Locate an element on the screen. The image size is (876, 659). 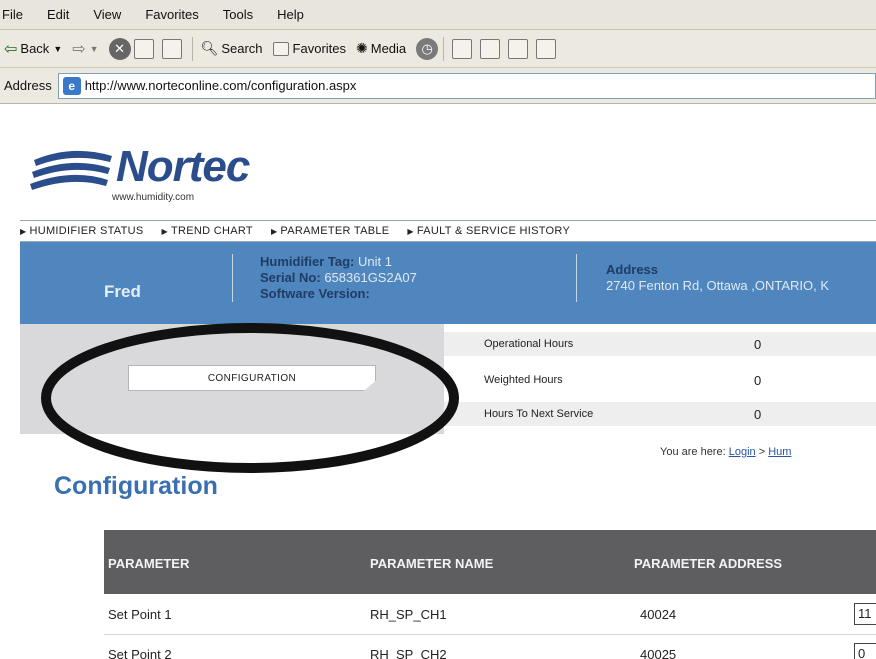
serial-label: Serial No: is located at coordinates (290, 277).